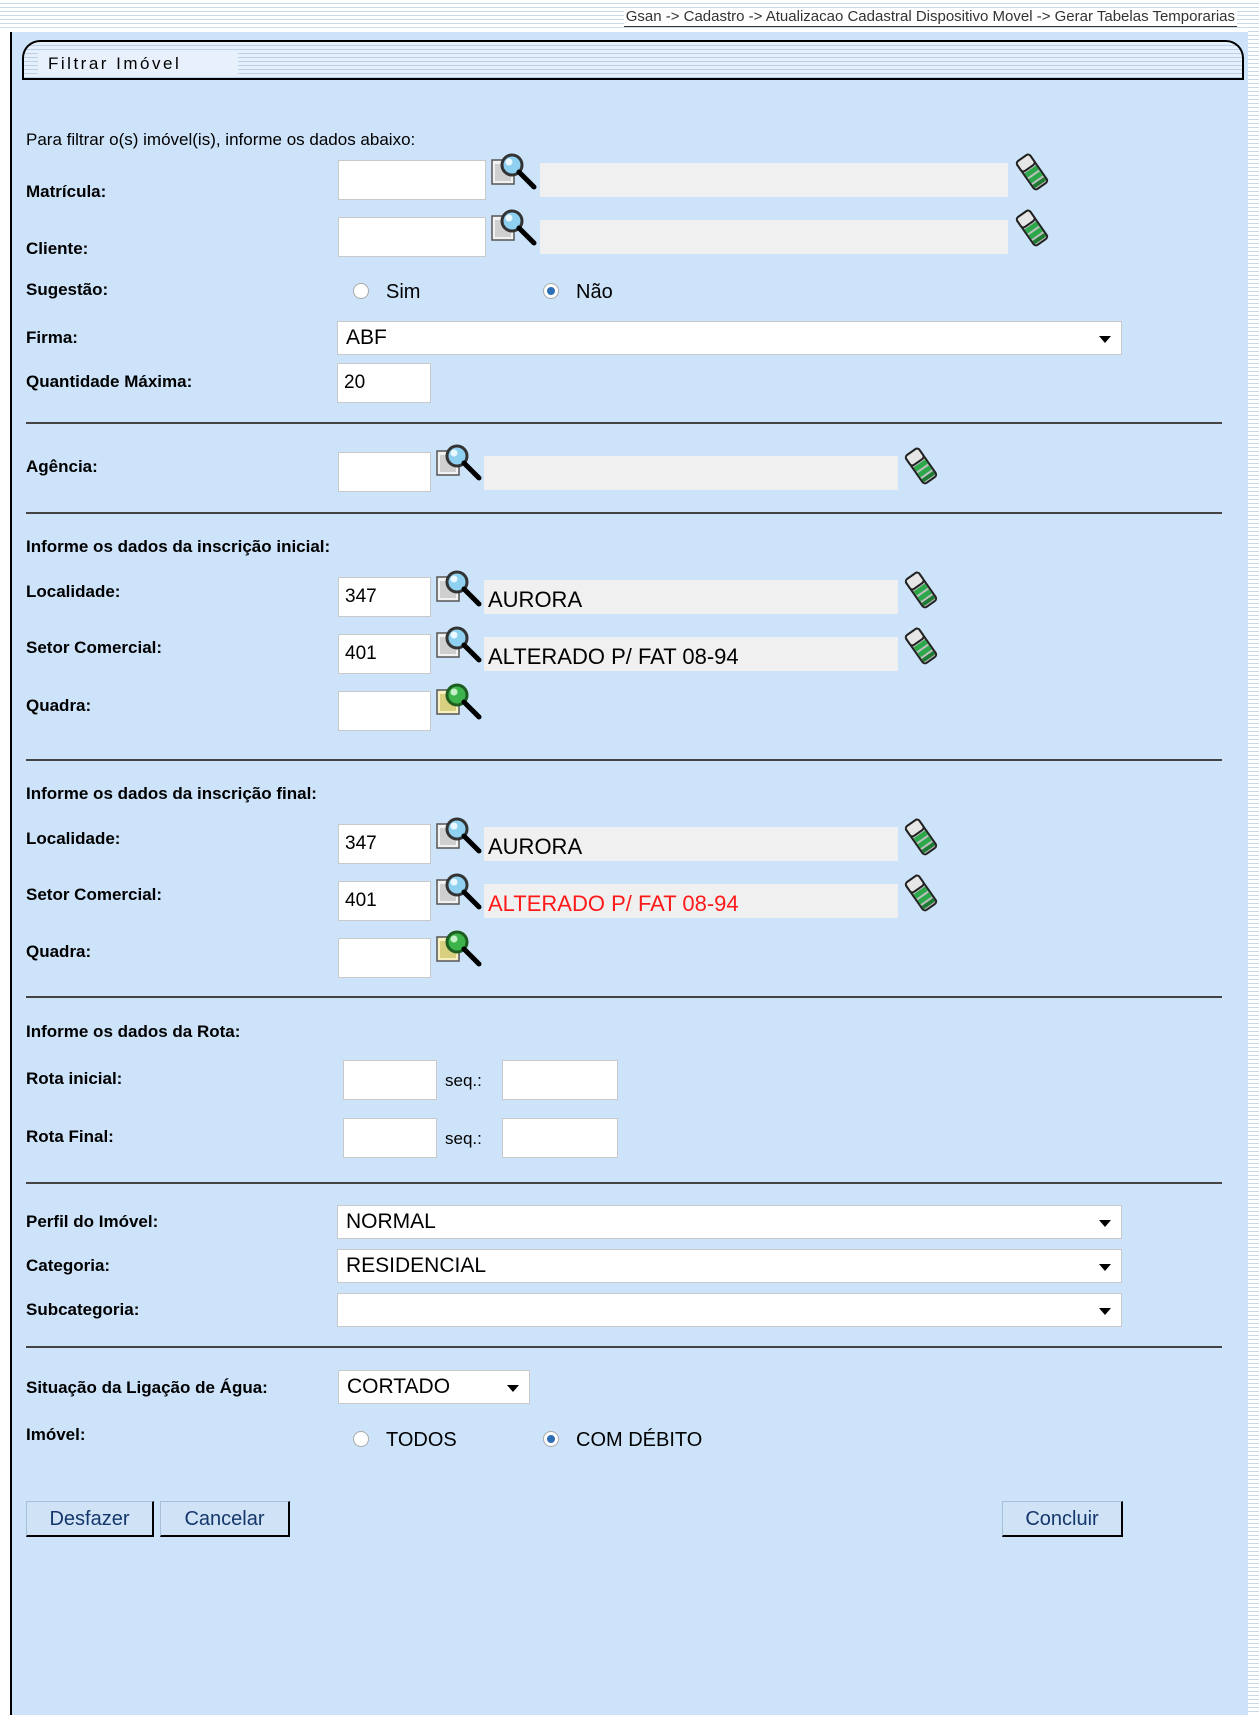  What do you see at coordinates (459, 891) in the screenshot?
I see `search-final-setor-icon` at bounding box center [459, 891].